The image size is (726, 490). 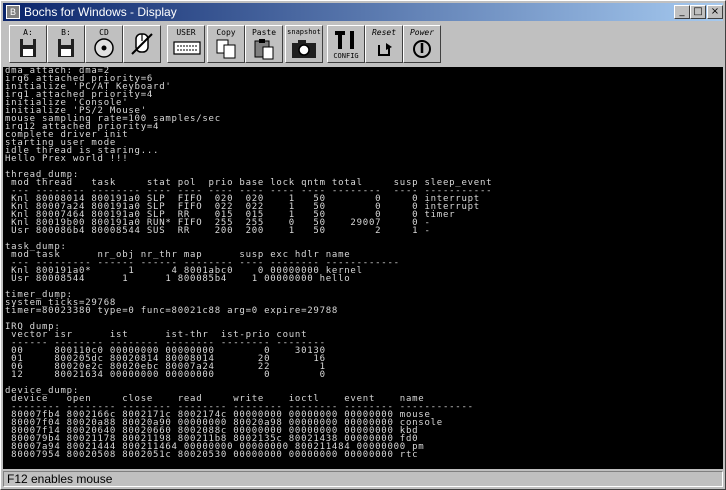 I want to click on title-bar: B Bochs for Windows - Display _ □ ×, so click(x=363, y=12).